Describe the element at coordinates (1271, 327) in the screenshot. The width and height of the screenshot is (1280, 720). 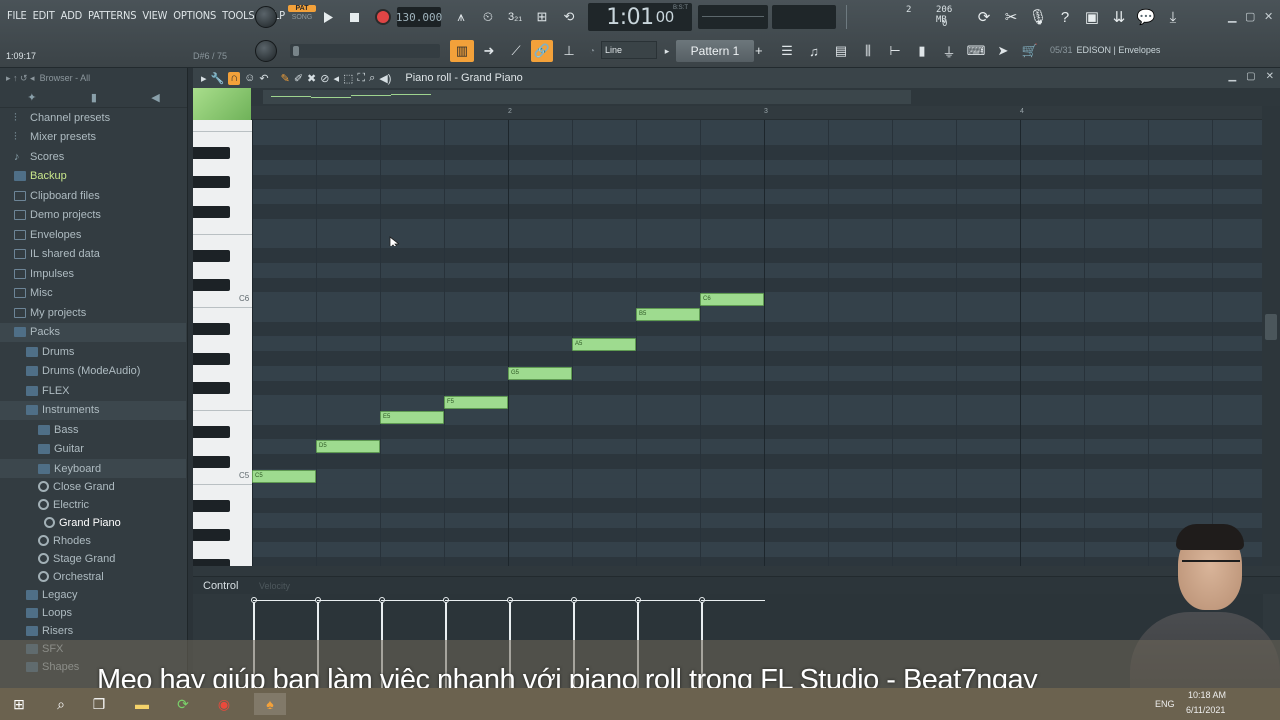
I see `vertical-scroll-thumb` at that location.